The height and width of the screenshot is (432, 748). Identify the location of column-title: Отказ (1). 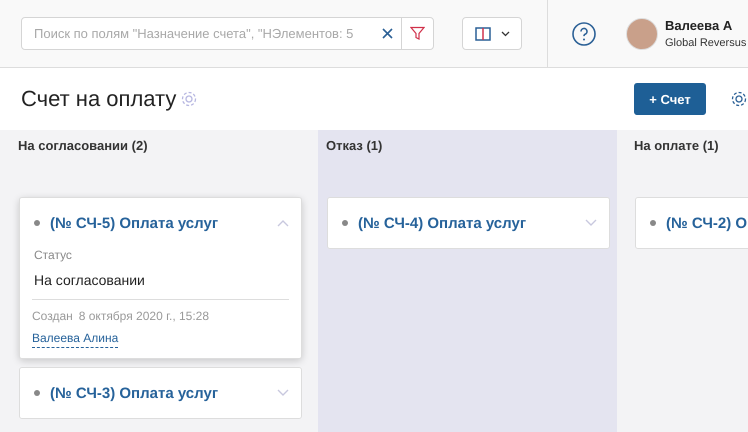
(355, 146).